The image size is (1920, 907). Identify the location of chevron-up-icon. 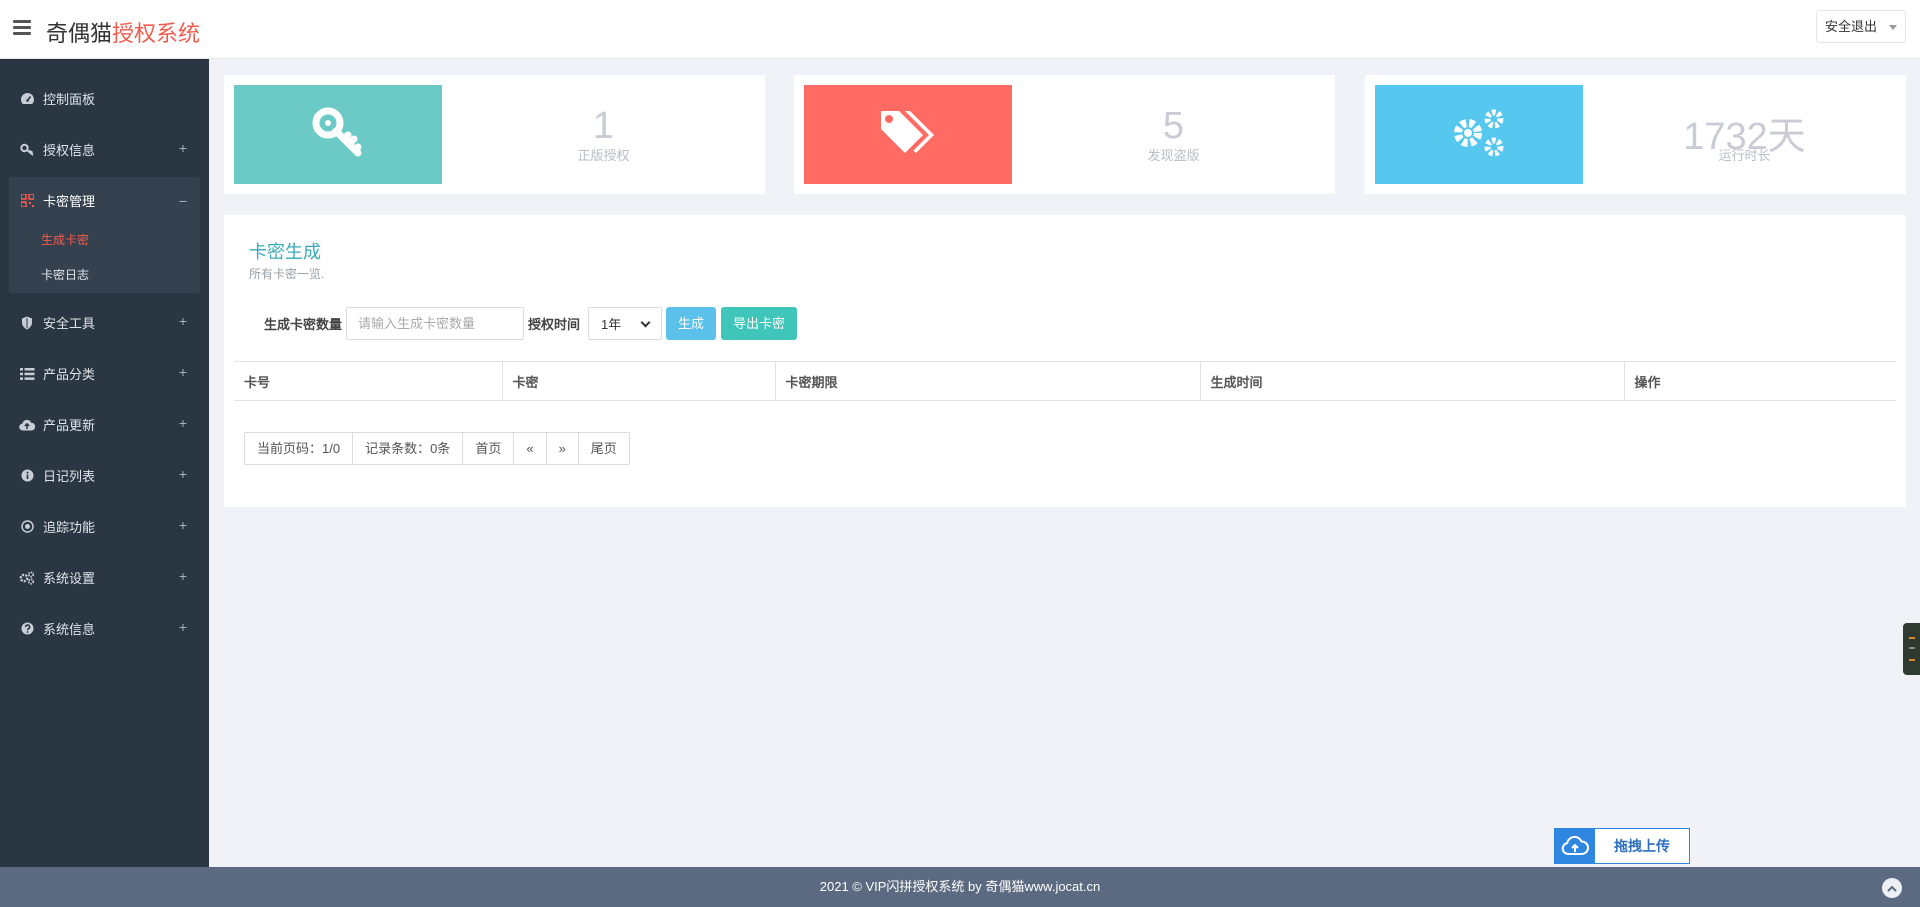
(1892, 887).